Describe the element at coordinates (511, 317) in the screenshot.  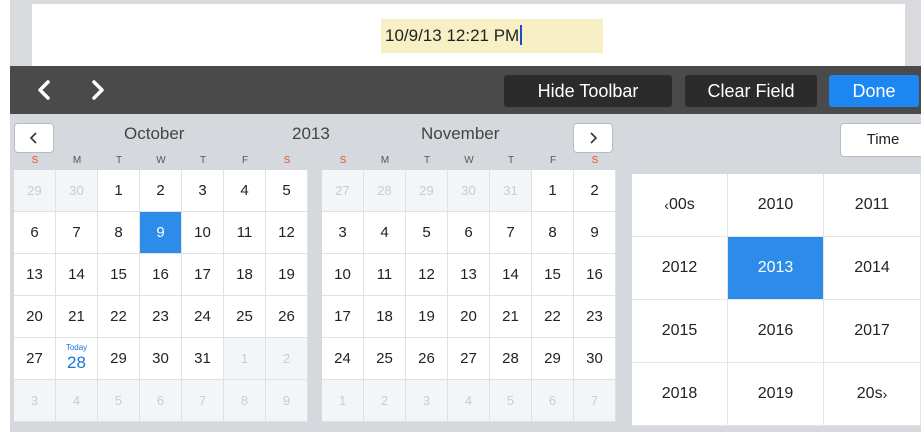
I see `day-cell: 21` at that location.